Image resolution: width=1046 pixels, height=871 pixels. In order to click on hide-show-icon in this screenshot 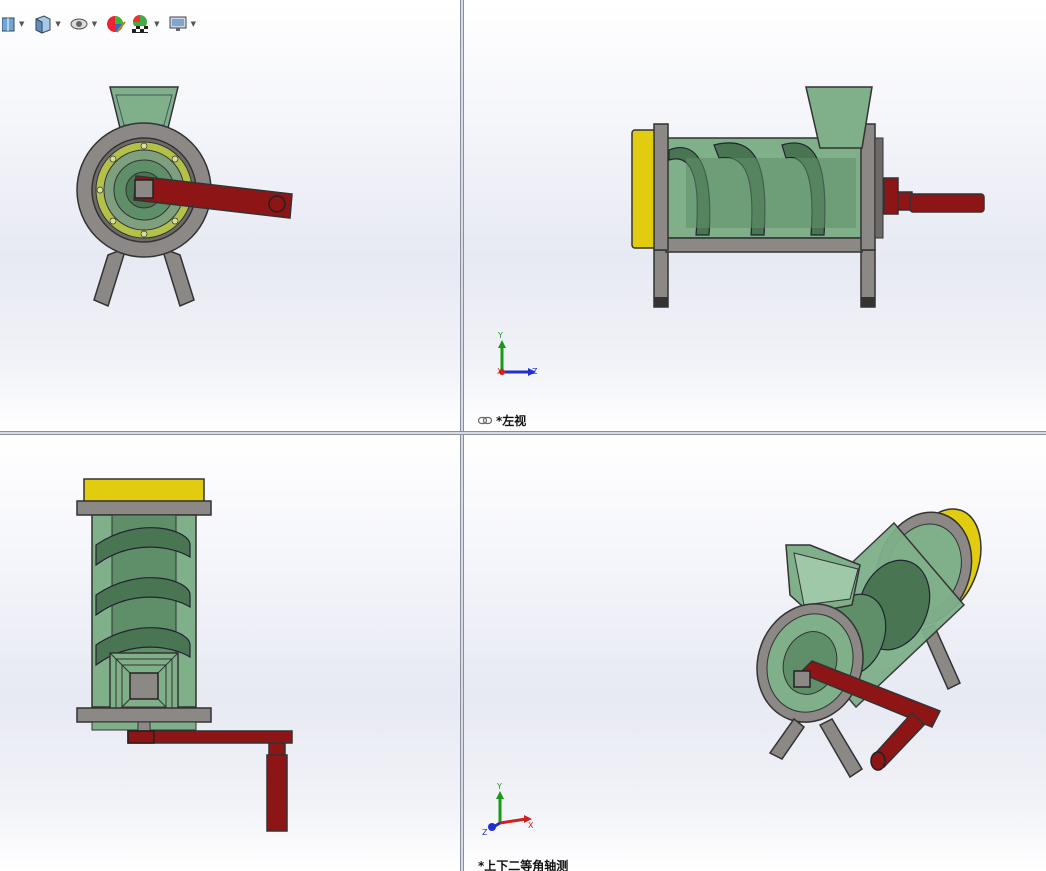, I will do `click(79, 24)`.